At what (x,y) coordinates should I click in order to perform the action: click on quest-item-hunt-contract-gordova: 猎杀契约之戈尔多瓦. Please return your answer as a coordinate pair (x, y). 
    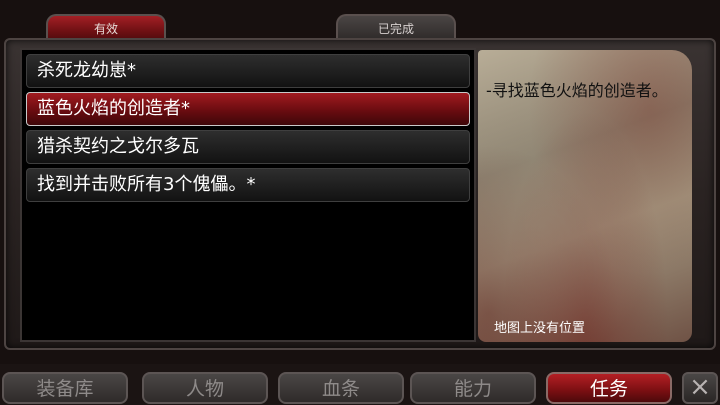
    Looking at the image, I should click on (248, 147).